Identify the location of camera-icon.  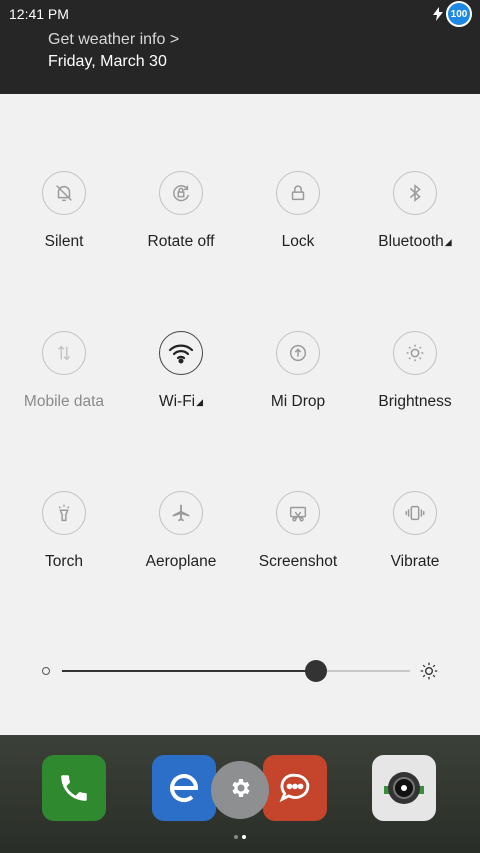
(404, 788).